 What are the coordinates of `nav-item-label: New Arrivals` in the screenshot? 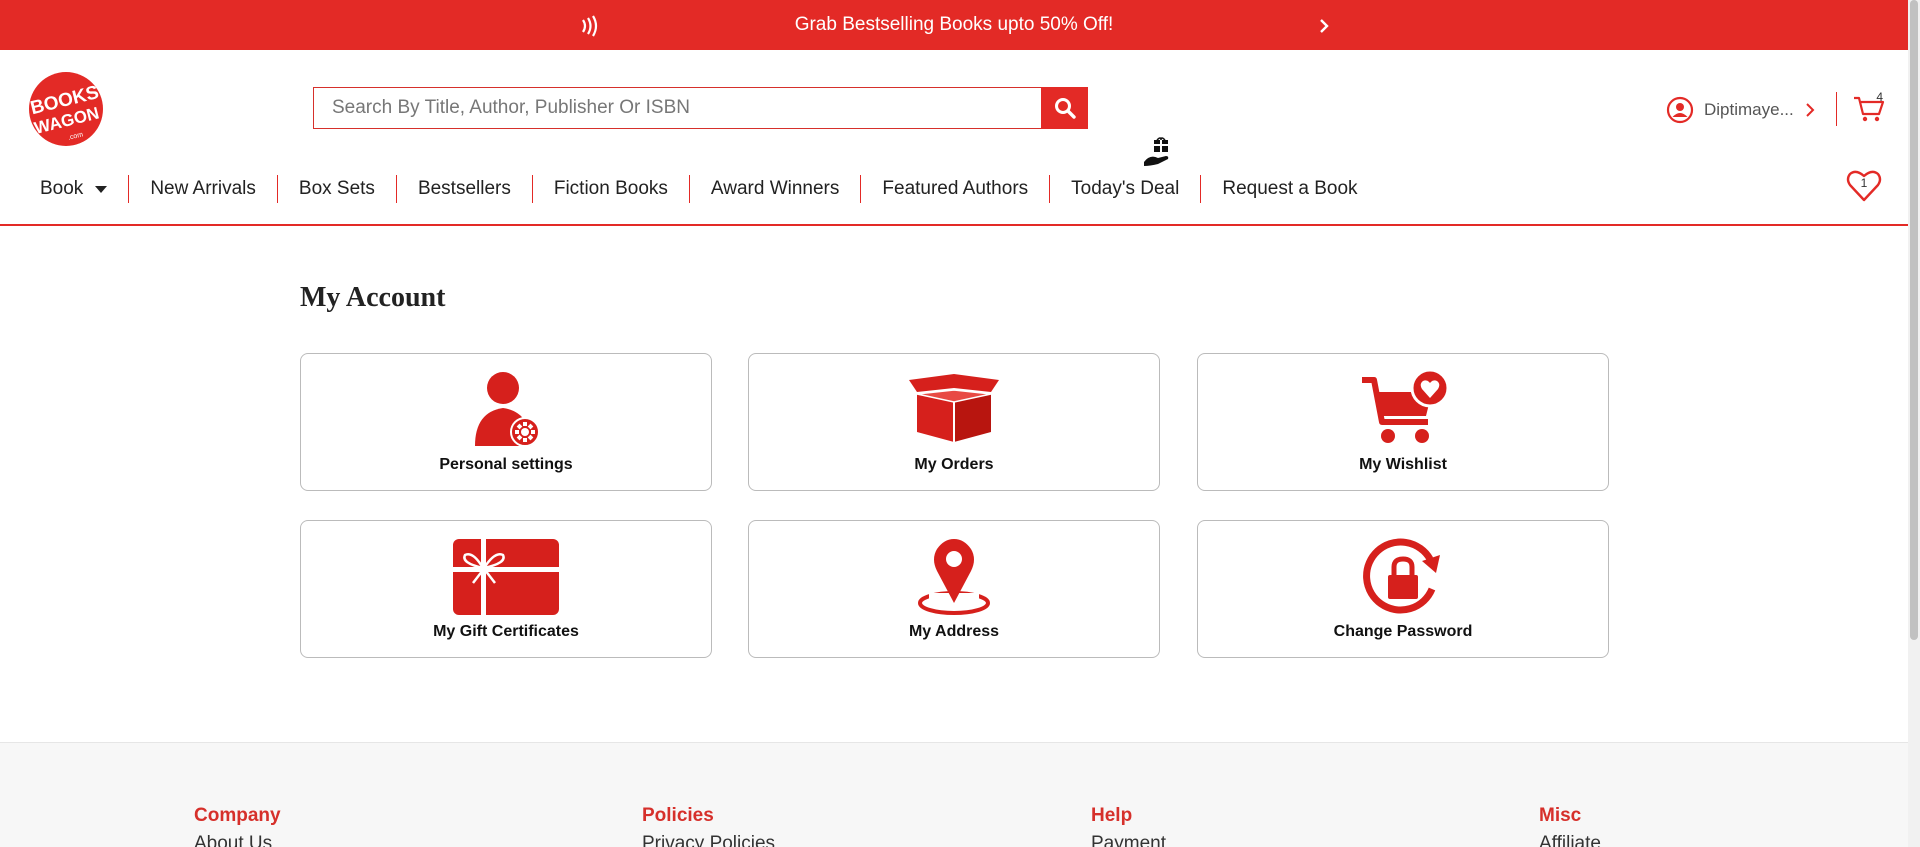 It's located at (203, 188).